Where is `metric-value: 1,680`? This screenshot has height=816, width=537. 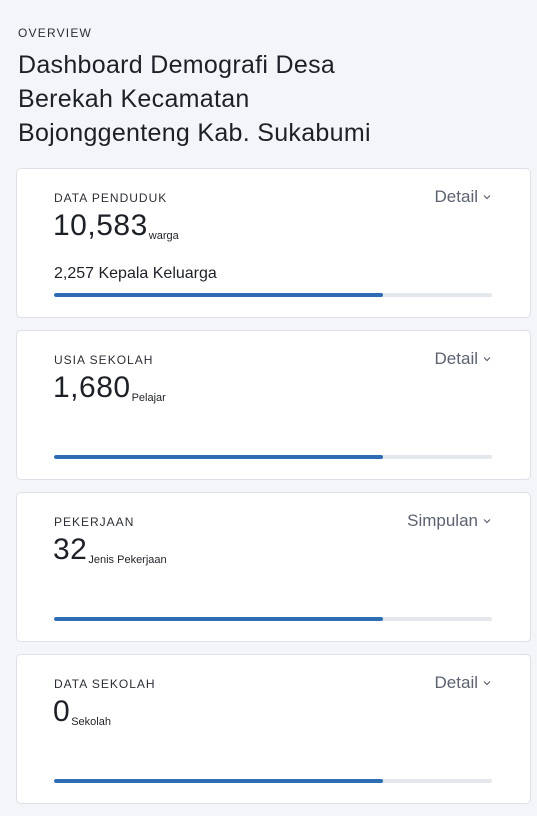 metric-value: 1,680 is located at coordinates (92, 387).